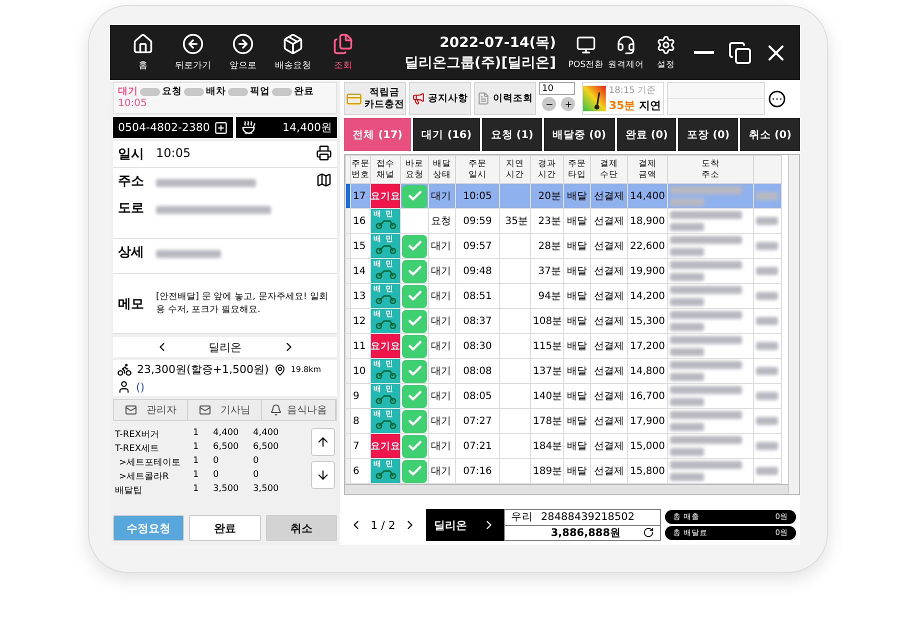 Image resolution: width=917 pixels, height=630 pixels. I want to click on nav-button: 홈, so click(143, 53).